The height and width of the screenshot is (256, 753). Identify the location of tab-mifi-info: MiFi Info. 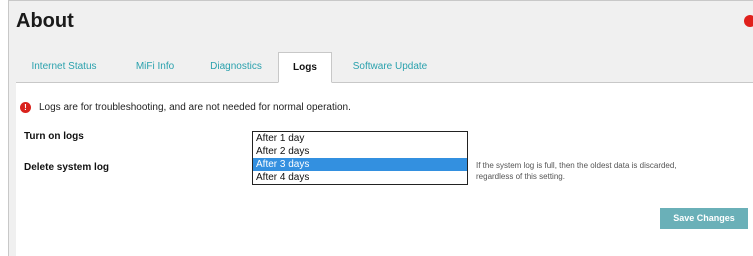
(155, 67).